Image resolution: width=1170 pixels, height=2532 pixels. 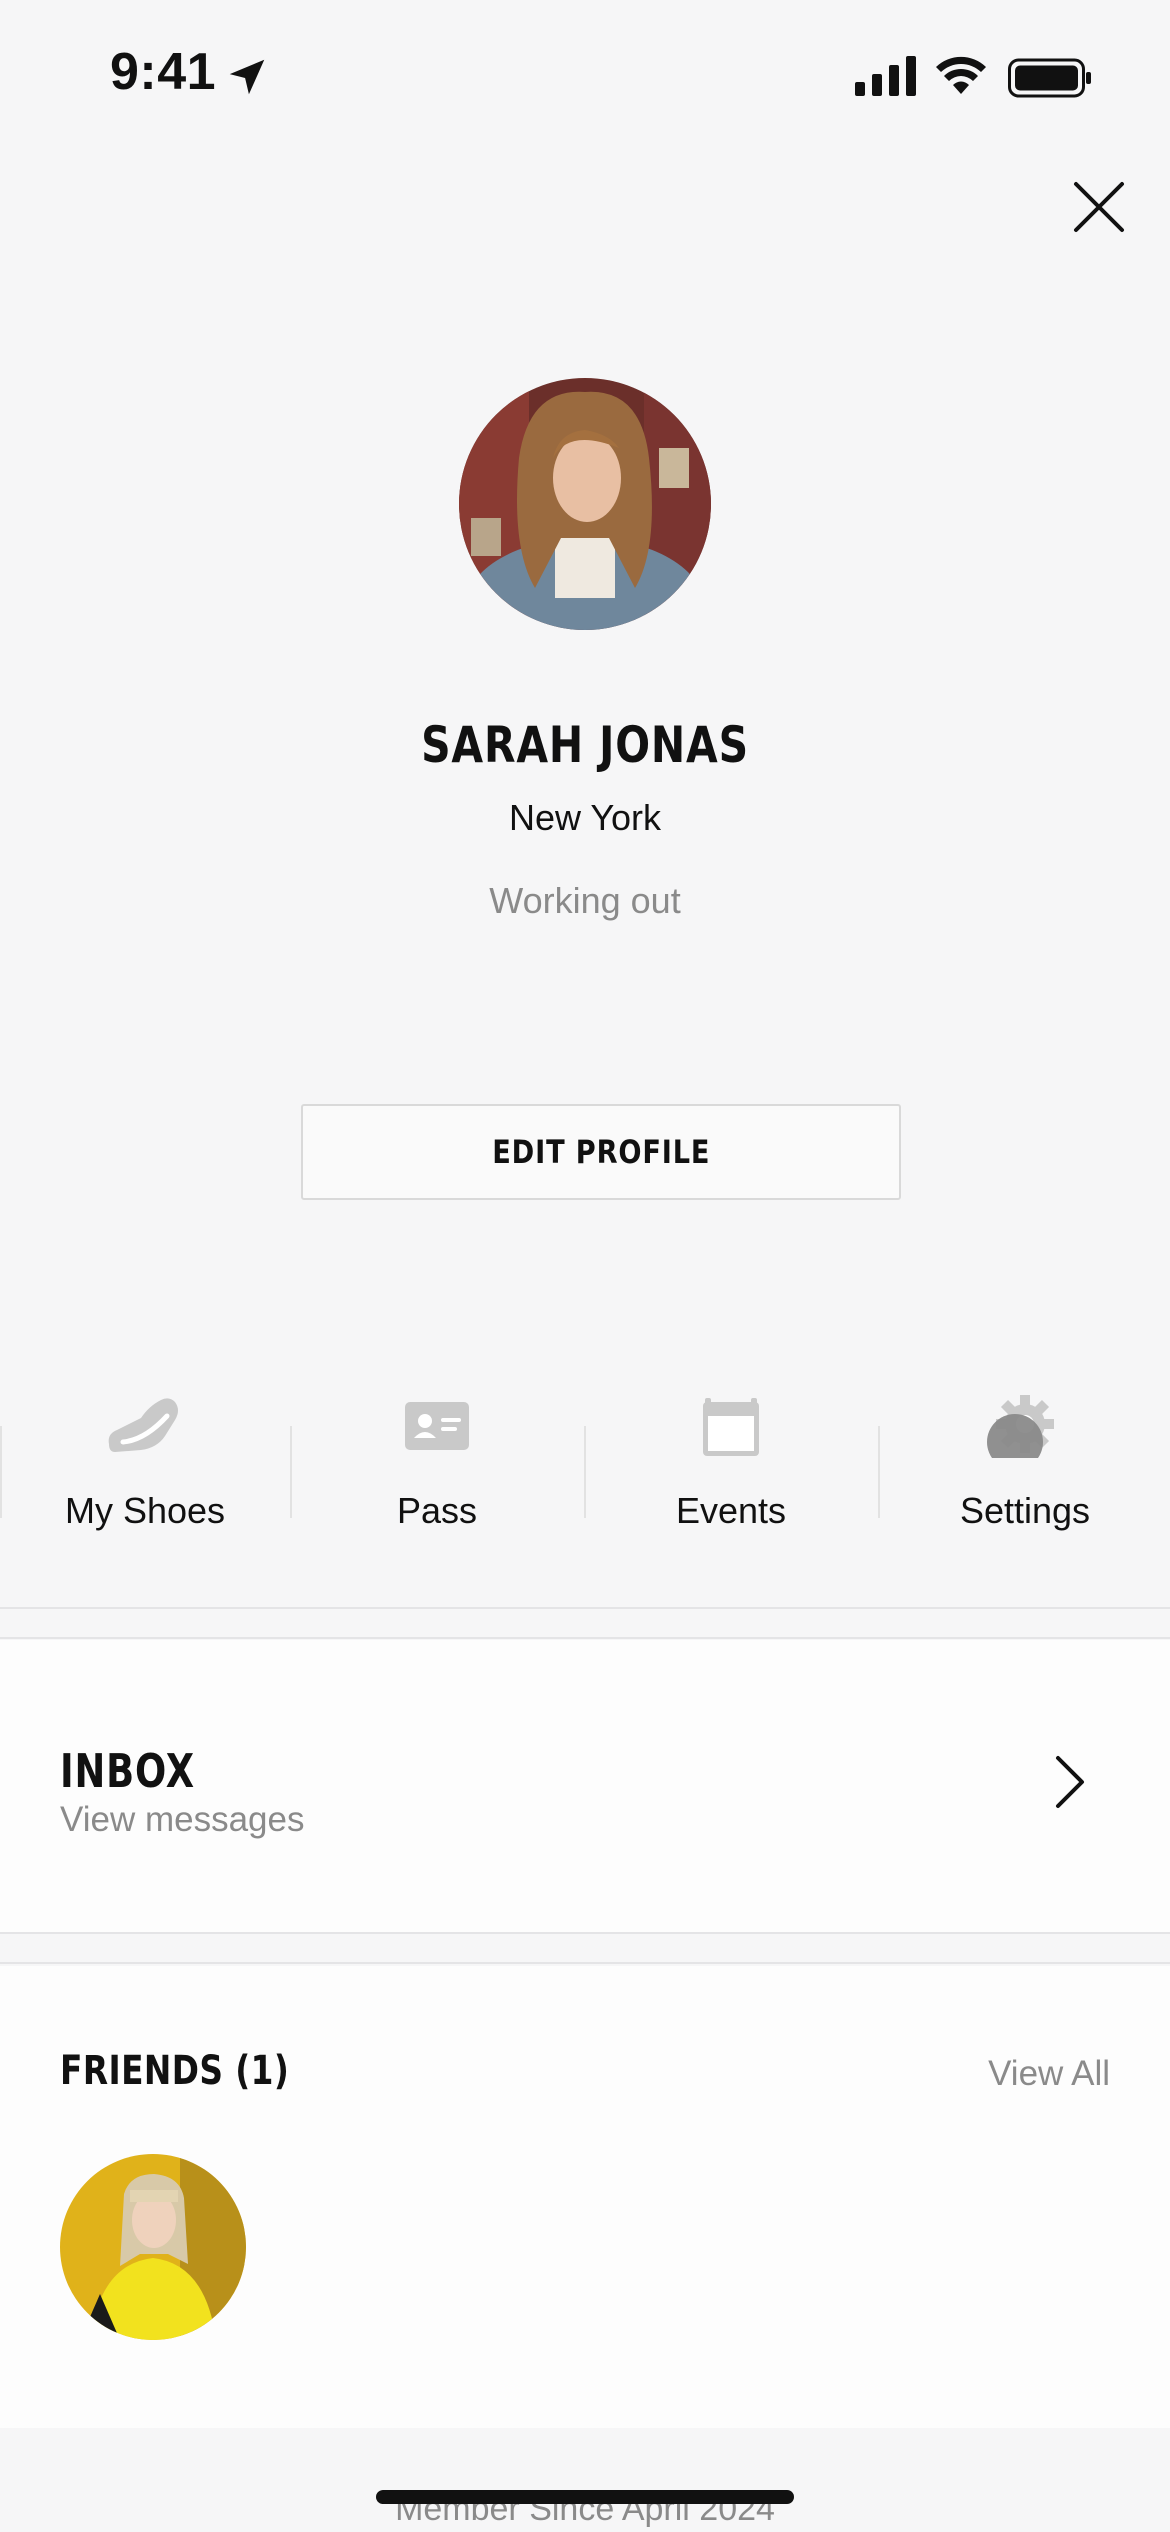 What do you see at coordinates (145, 1460) in the screenshot?
I see `quick-action-my-shoes: My Shoes` at bounding box center [145, 1460].